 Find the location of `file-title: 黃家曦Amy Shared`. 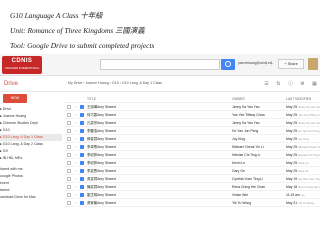

file-title: 黃家曦Amy Shared is located at coordinates (101, 203).